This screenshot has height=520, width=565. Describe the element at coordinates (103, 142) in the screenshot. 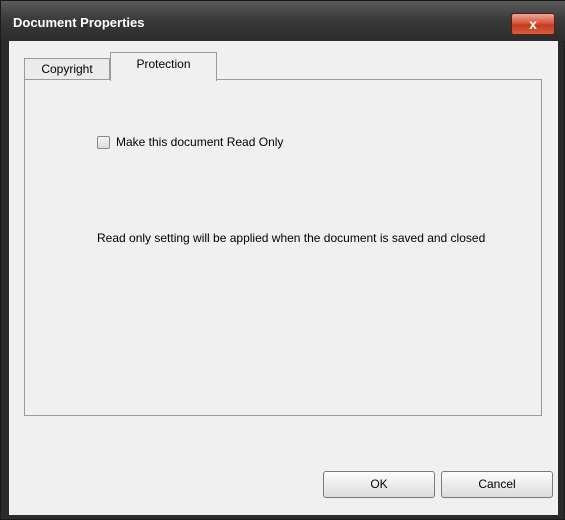

I see `read-only-checkbox` at that location.